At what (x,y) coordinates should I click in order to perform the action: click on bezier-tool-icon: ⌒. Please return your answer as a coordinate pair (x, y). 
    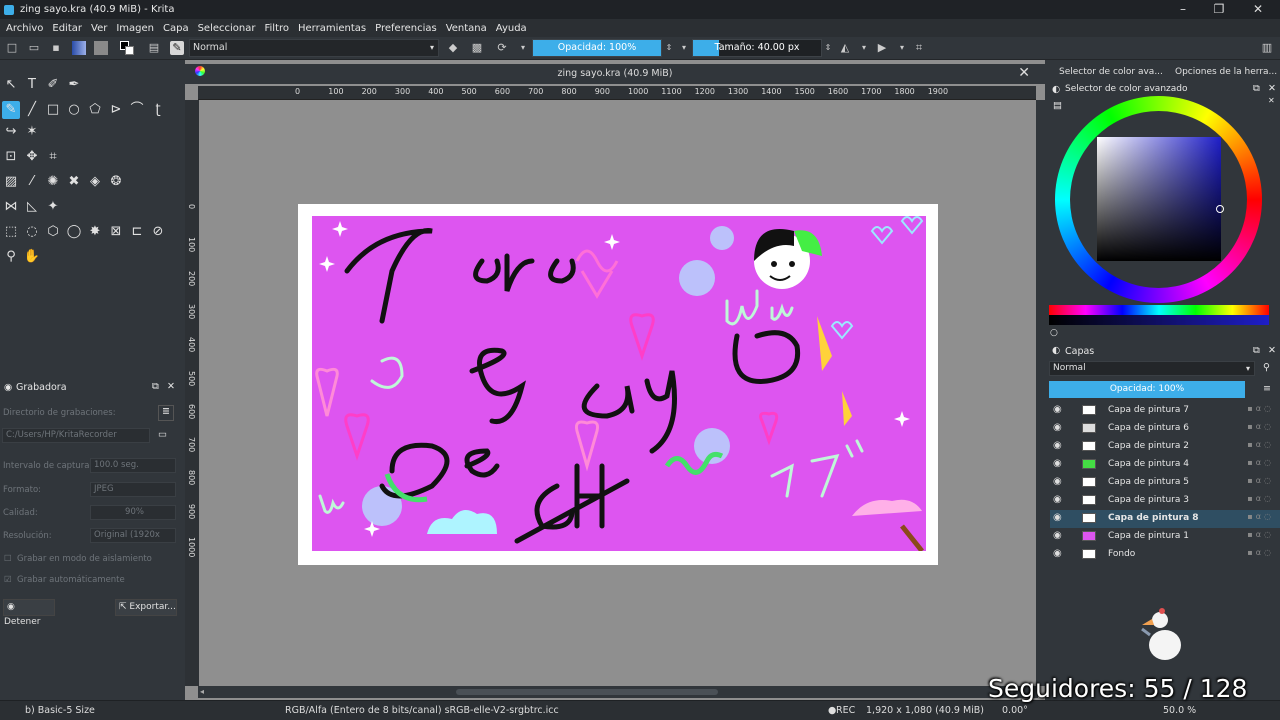
    Looking at the image, I should click on (137, 110).